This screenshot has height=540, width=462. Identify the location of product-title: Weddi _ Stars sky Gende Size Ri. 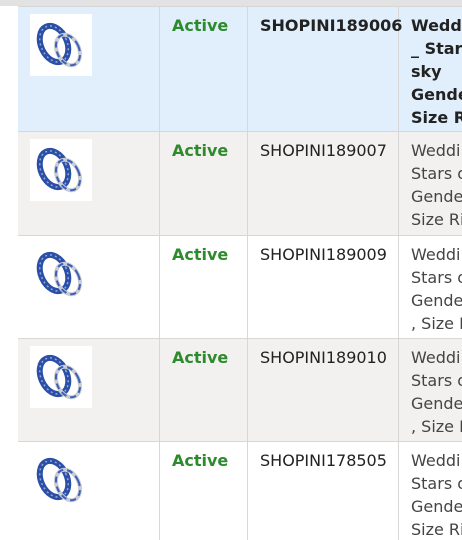
(436, 71).